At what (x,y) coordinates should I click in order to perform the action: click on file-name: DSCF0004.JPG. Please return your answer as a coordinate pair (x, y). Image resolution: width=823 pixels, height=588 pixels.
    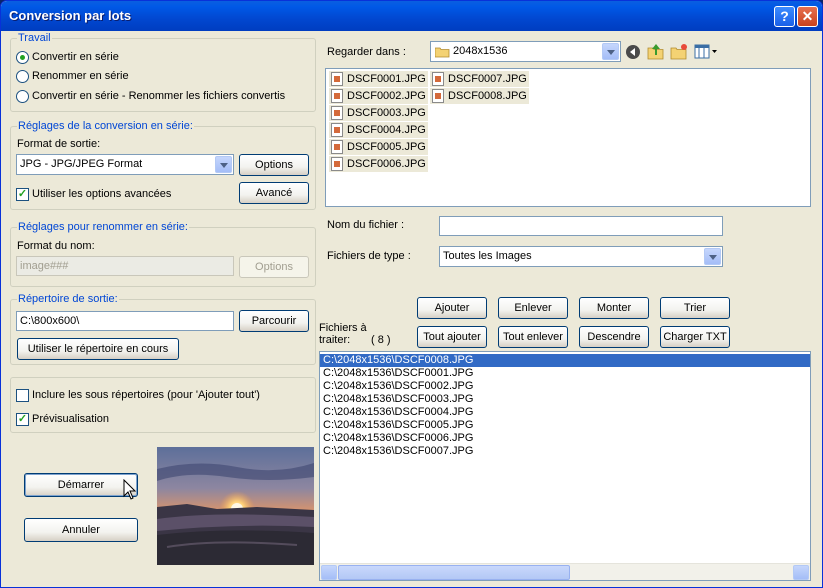
    Looking at the image, I should click on (386, 130).